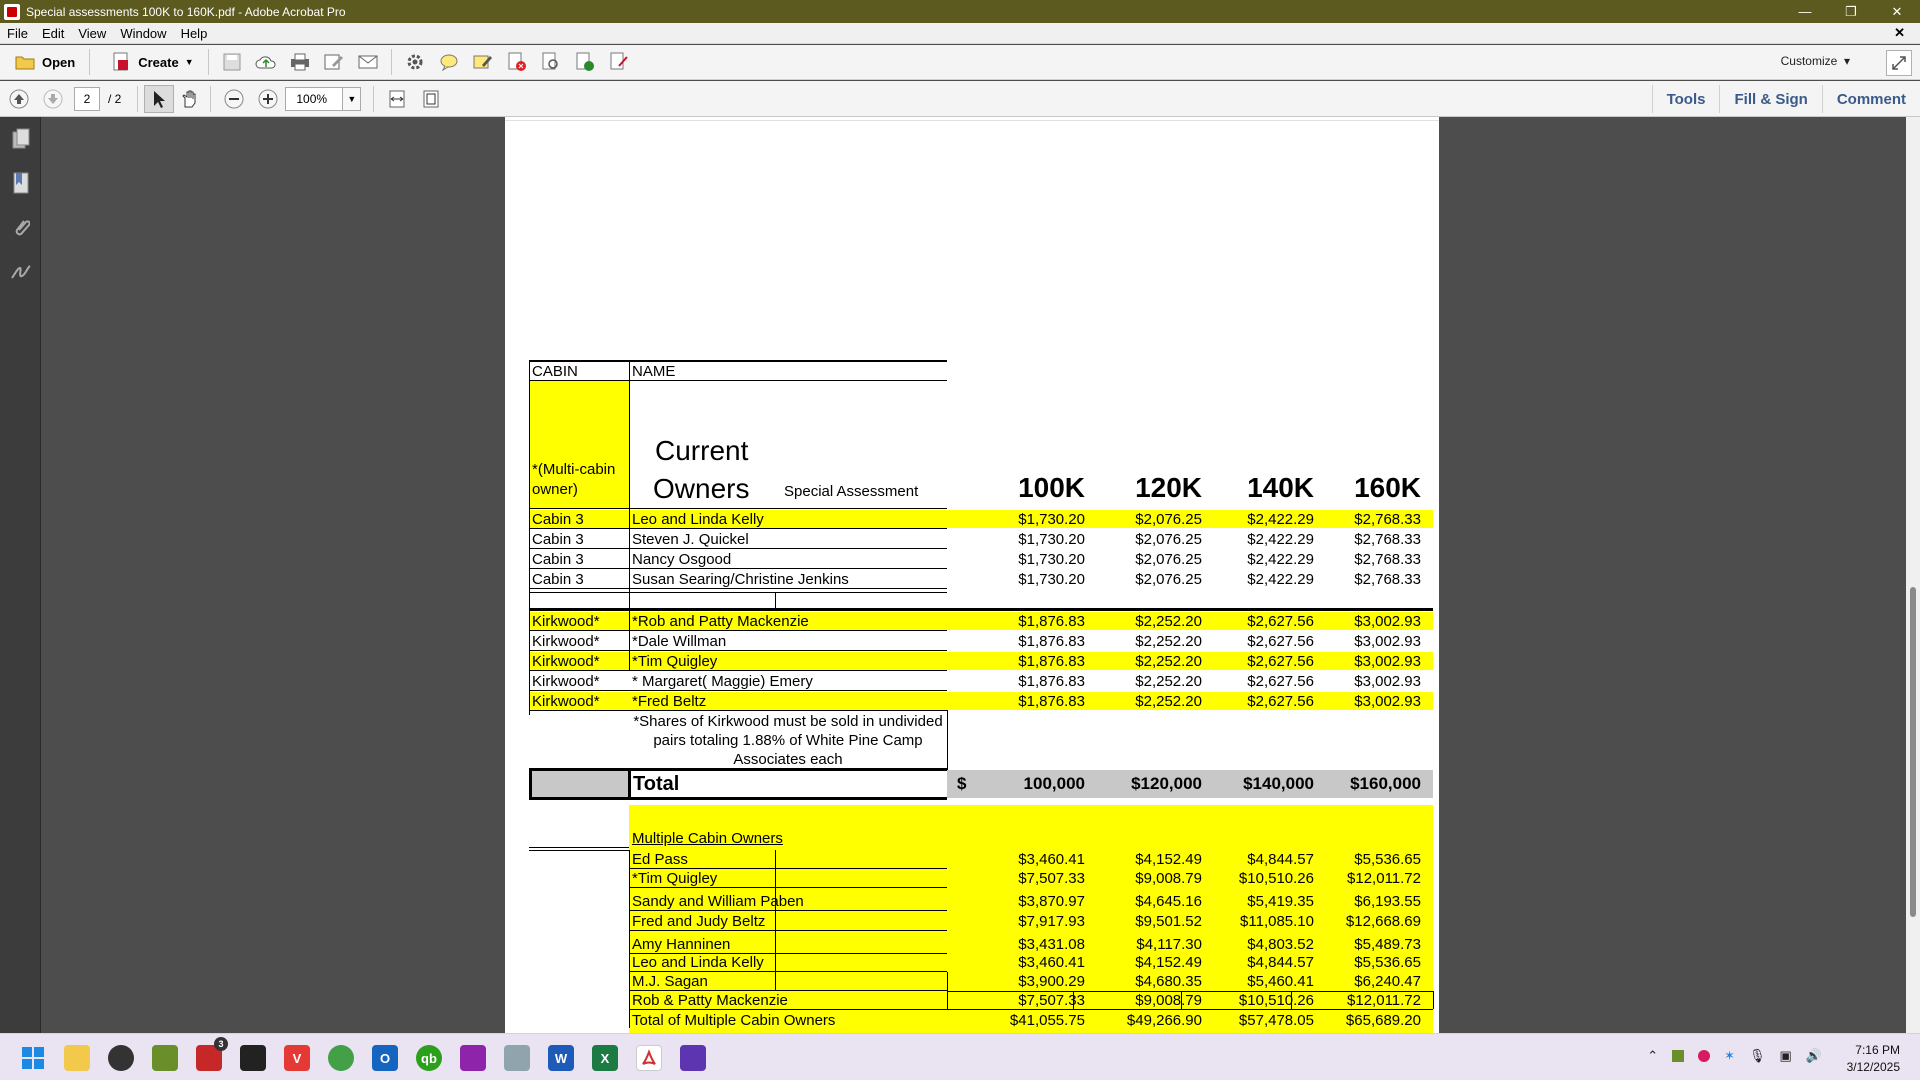 The image size is (1920, 1080). What do you see at coordinates (41, 62) in the screenshot?
I see `open-button: Open` at bounding box center [41, 62].